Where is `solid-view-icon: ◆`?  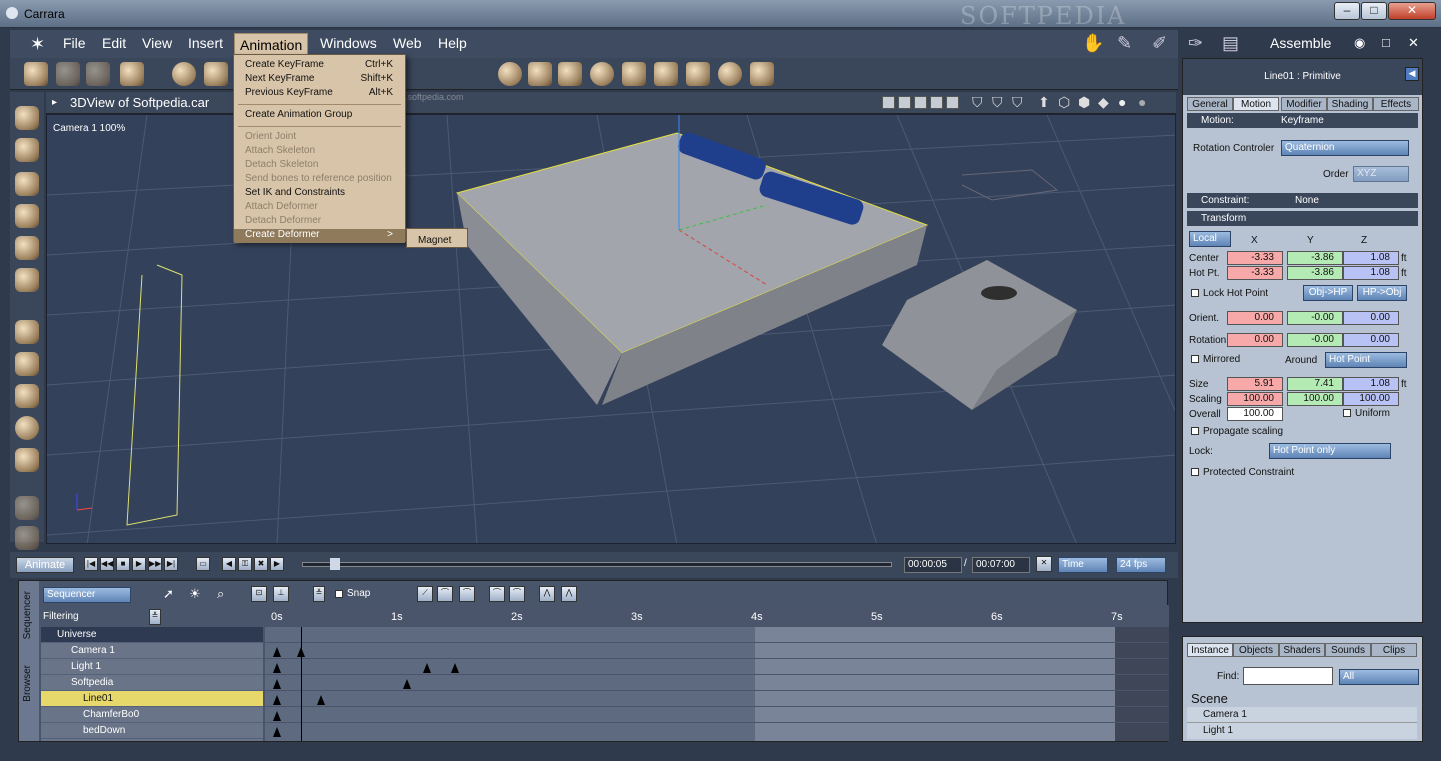 solid-view-icon: ◆ is located at coordinates (1103, 102).